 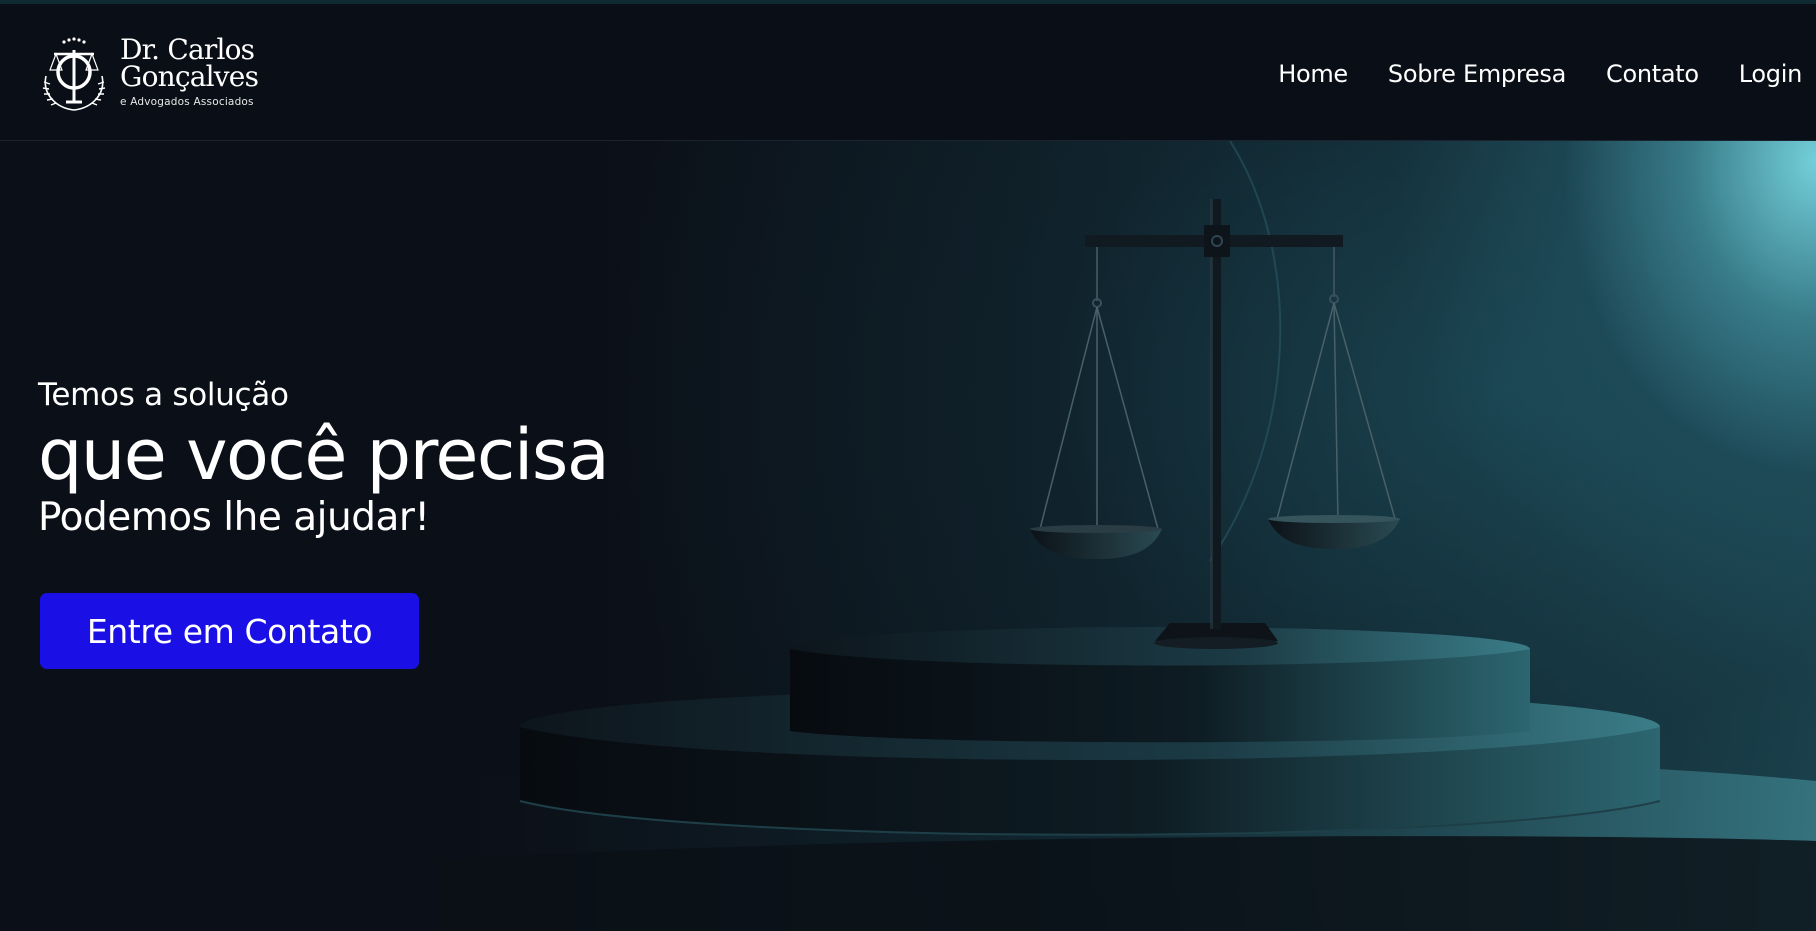 What do you see at coordinates (1313, 74) in the screenshot?
I see `nav-link-home: Home` at bounding box center [1313, 74].